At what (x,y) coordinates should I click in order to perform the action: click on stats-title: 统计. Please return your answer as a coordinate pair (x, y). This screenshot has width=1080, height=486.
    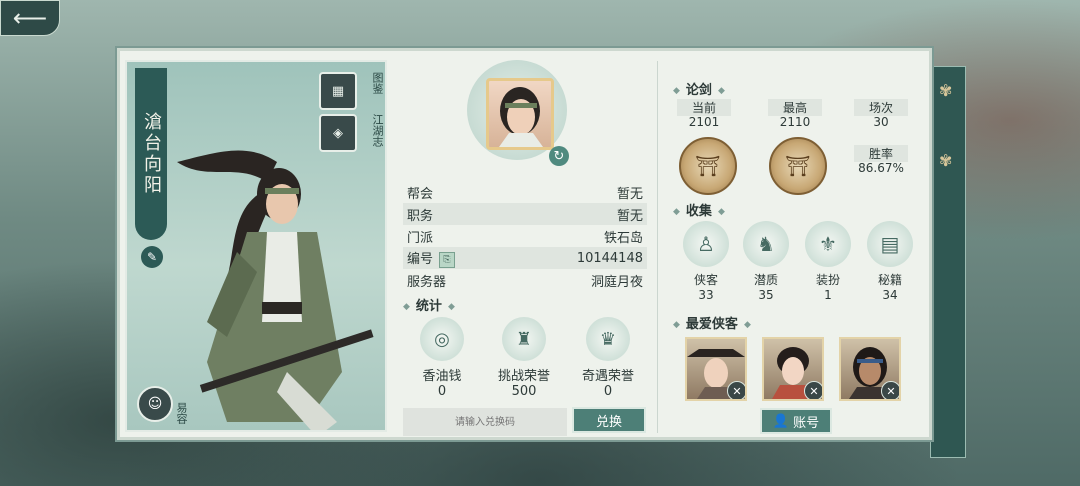
    Looking at the image, I should click on (429, 304).